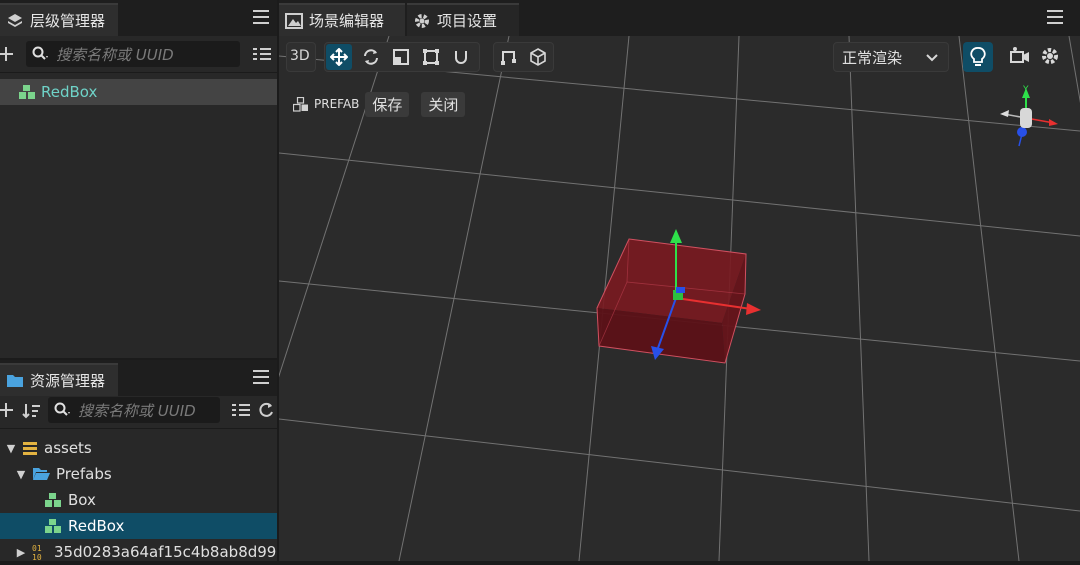 This screenshot has height=565, width=1080. What do you see at coordinates (138, 18) in the screenshot?
I see `hierarchy-tabbar: 层级管理器` at bounding box center [138, 18].